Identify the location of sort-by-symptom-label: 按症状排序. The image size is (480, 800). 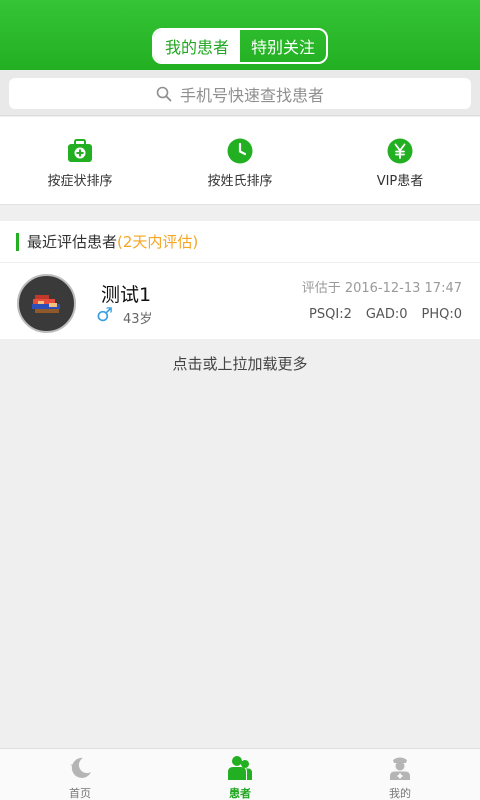
(80, 181).